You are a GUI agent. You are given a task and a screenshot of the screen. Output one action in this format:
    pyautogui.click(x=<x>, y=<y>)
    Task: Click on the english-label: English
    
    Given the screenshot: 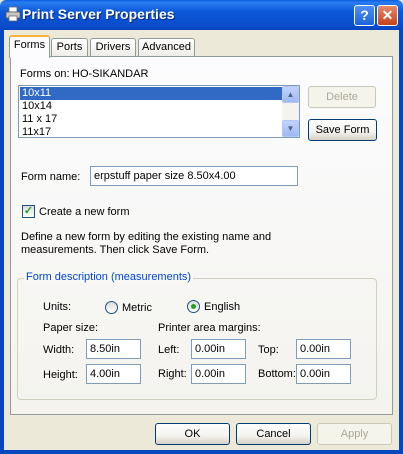 What is the action you would take?
    pyautogui.click(x=222, y=307)
    